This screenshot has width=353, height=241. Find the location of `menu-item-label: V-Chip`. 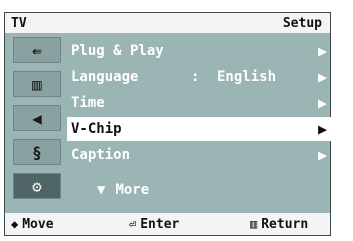

menu-item-label: V-Chip is located at coordinates (96, 129).